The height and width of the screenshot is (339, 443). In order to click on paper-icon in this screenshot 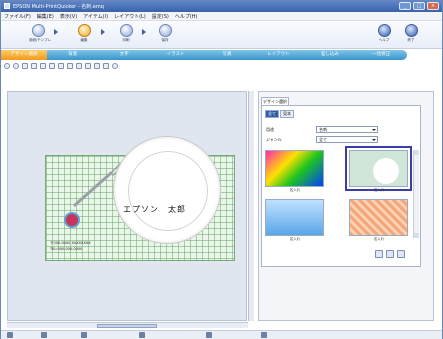, I will do `click(38, 30)`.